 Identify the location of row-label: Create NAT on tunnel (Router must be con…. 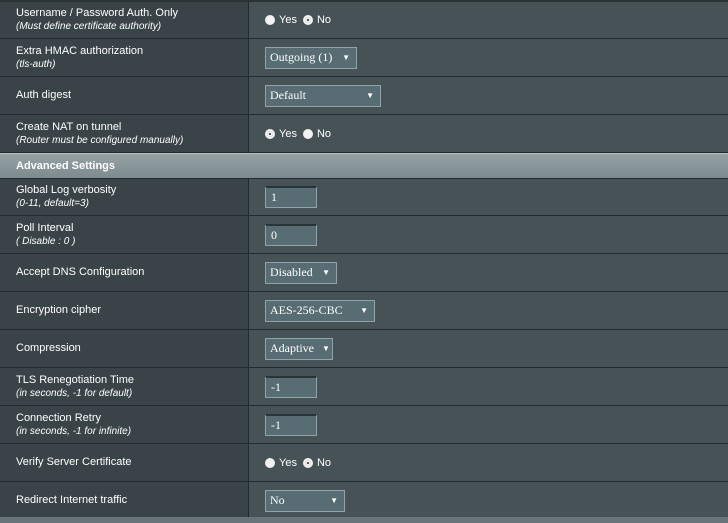
(124, 133).